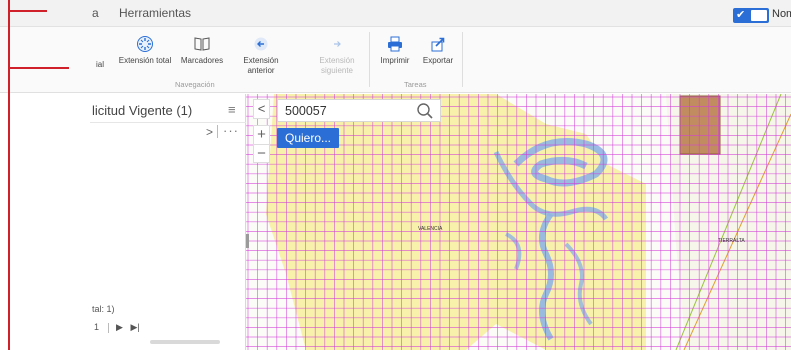  I want to click on arrow-left-icon, so click(261, 44).